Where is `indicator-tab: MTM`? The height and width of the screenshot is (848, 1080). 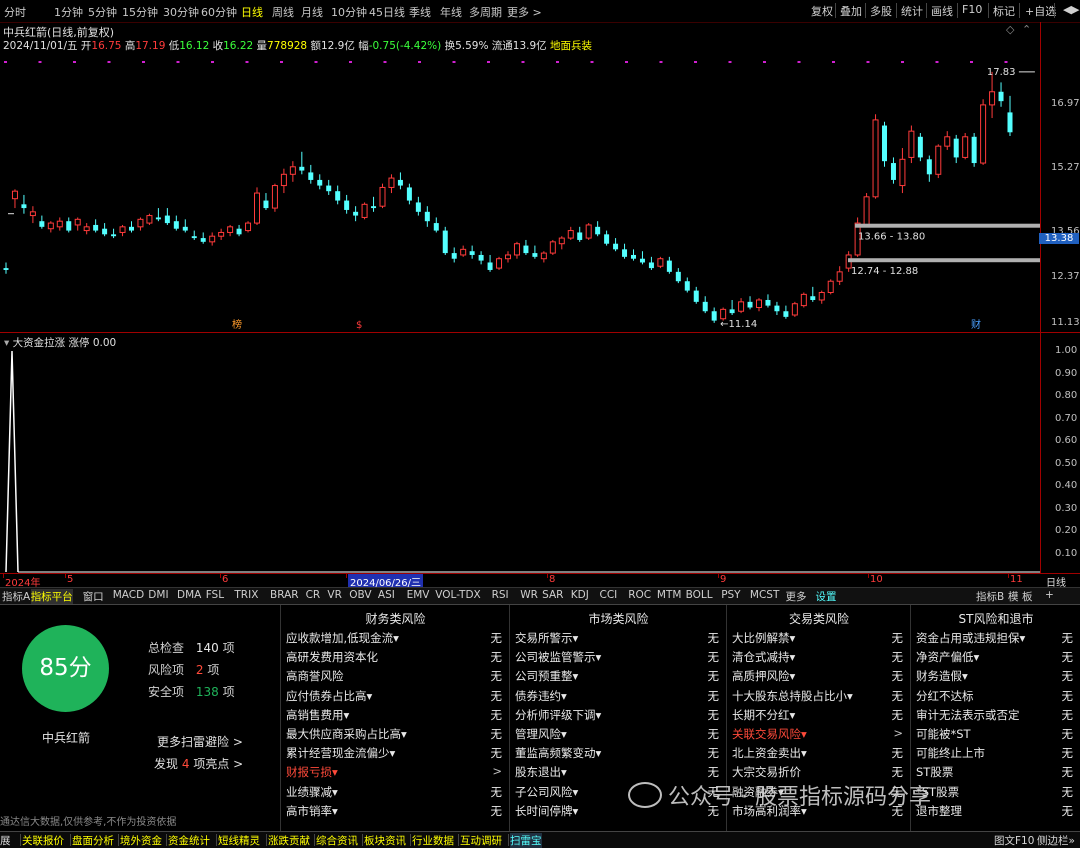
indicator-tab: MTM is located at coordinates (669, 595).